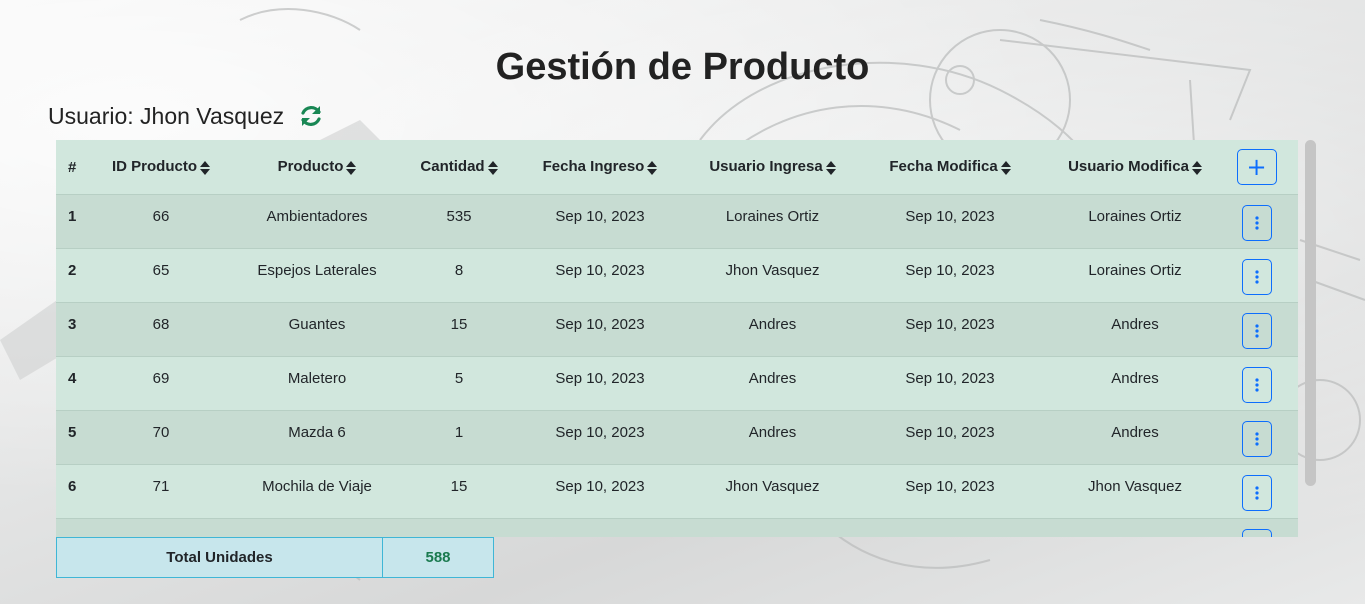 The width and height of the screenshot is (1365, 604). What do you see at coordinates (459, 437) in the screenshot?
I see `row-cantidad: 1` at bounding box center [459, 437].